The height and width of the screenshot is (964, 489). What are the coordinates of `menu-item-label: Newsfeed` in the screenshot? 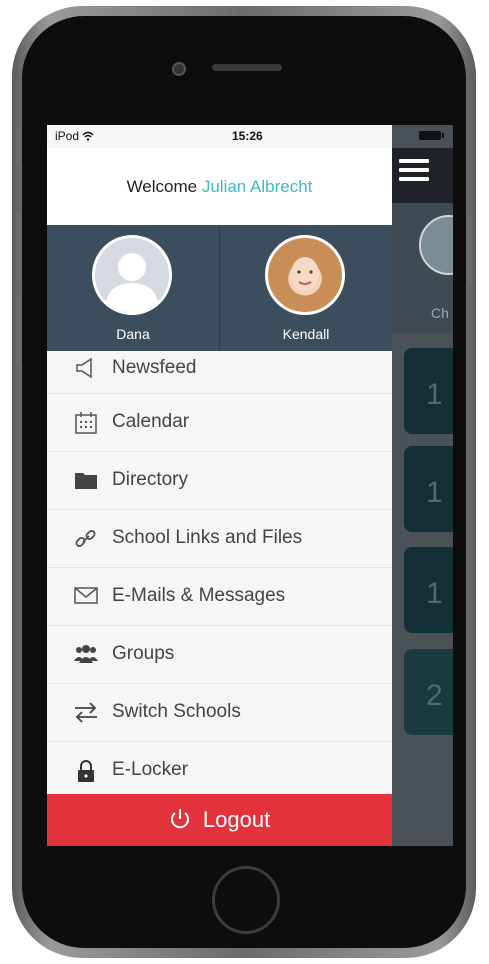 It's located at (154, 367).